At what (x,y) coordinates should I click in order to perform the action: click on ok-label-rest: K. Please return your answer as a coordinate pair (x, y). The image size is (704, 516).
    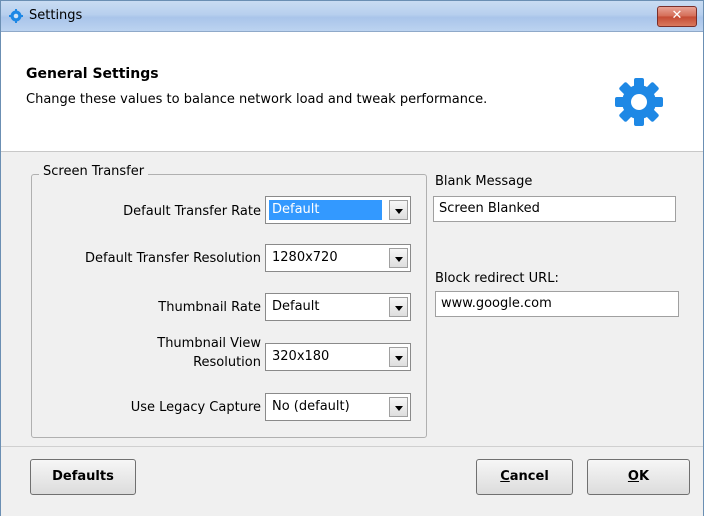
    Looking at the image, I should click on (644, 476).